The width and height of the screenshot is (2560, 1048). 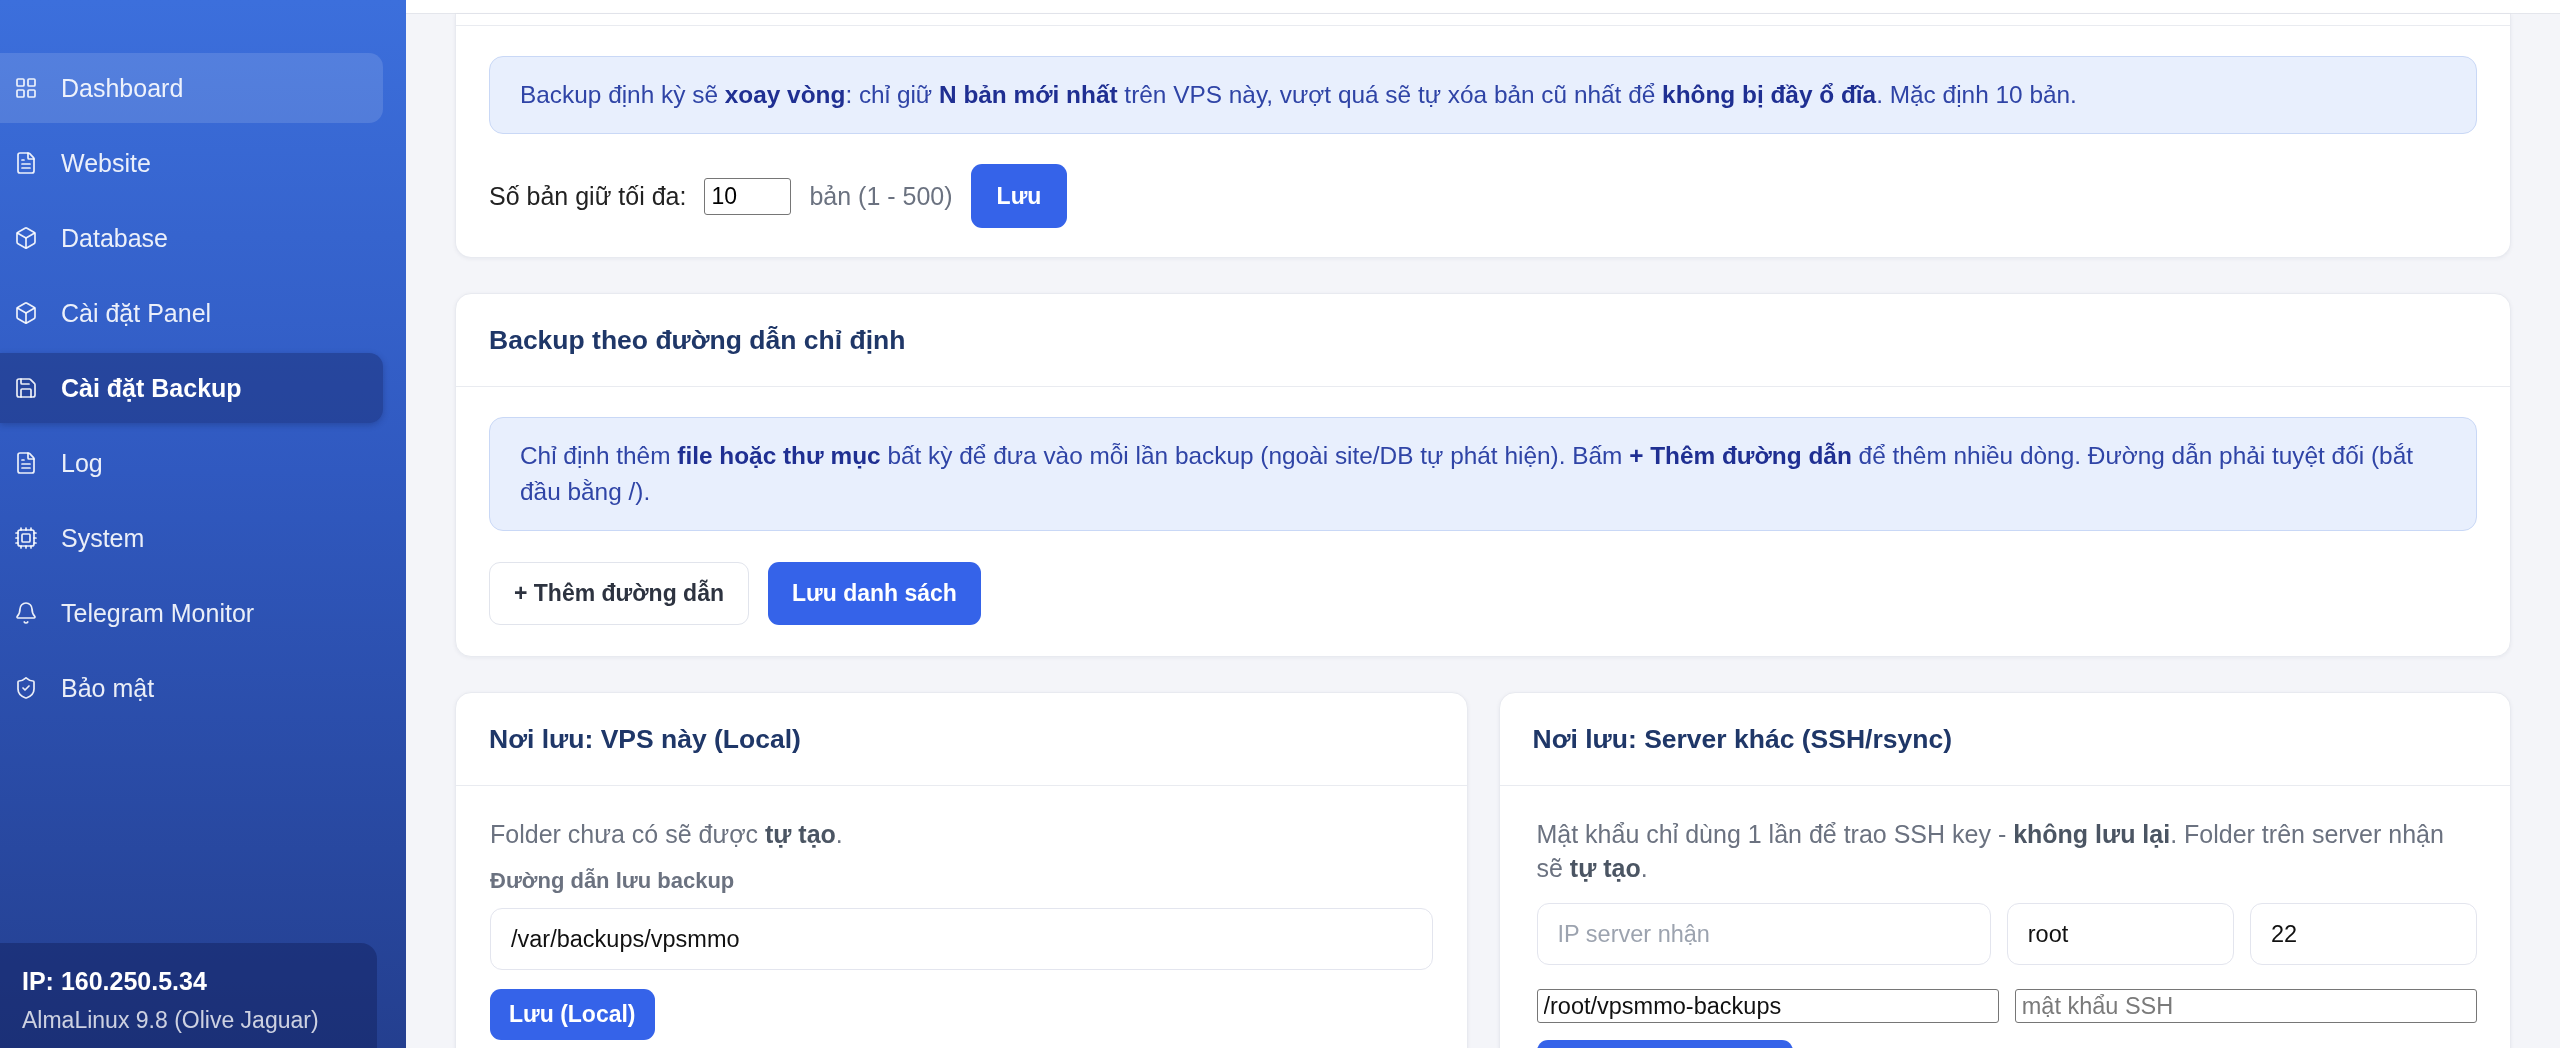 What do you see at coordinates (26, 688) in the screenshot?
I see `shield-check-icon` at bounding box center [26, 688].